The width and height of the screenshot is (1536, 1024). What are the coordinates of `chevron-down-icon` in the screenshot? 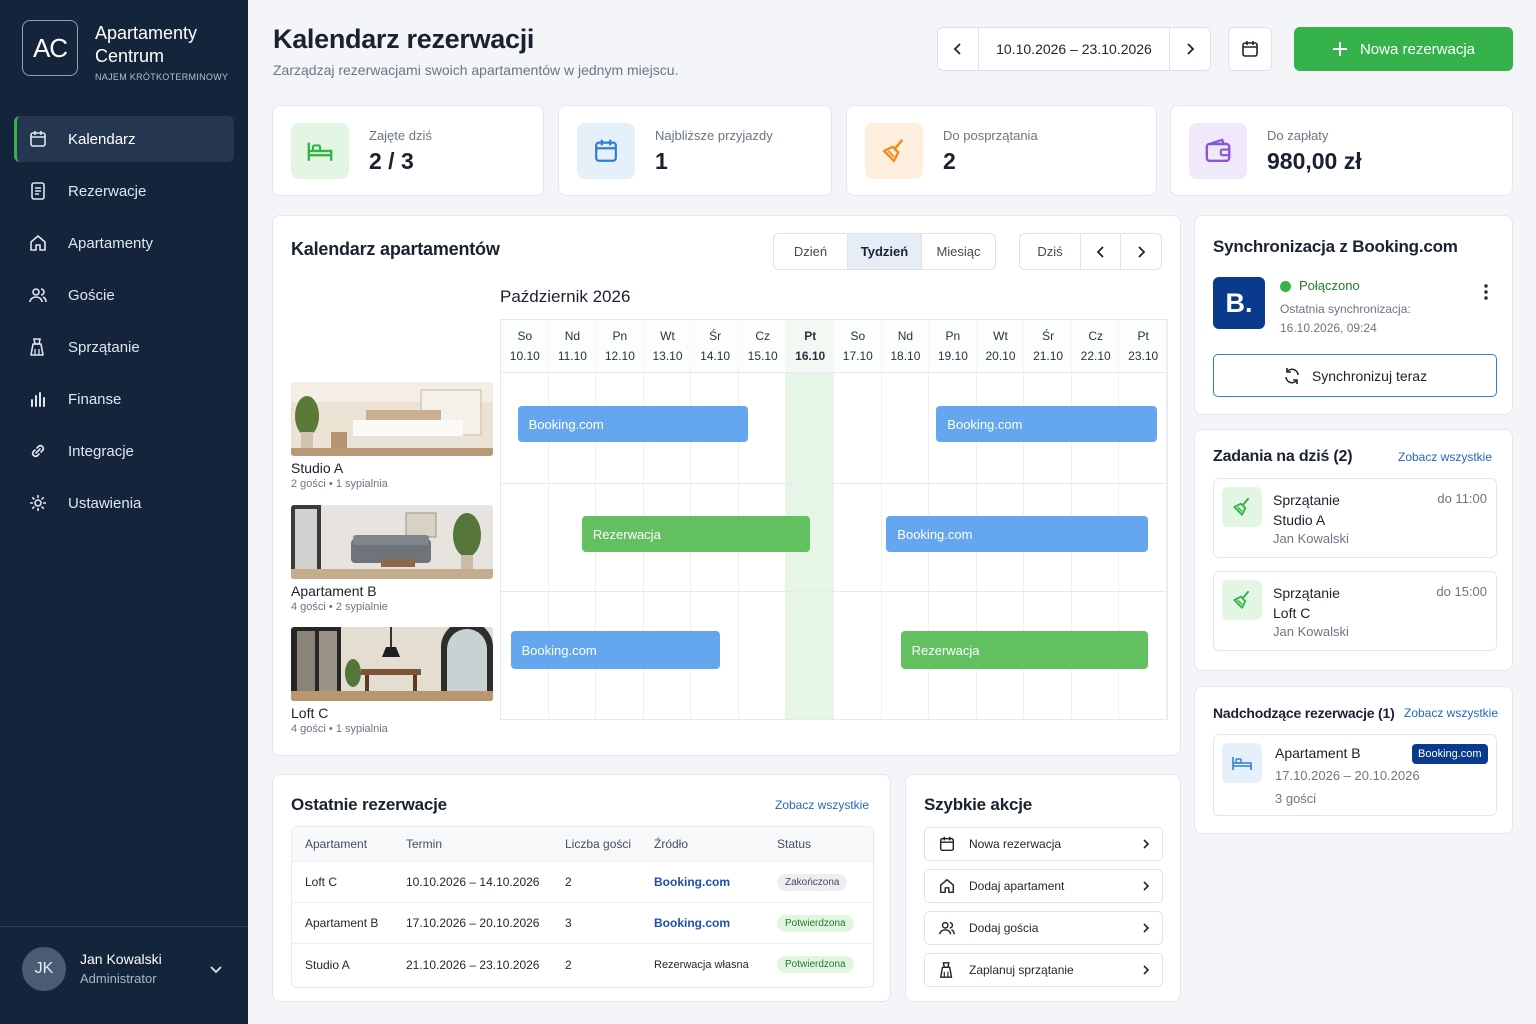 It's located at (216, 969).